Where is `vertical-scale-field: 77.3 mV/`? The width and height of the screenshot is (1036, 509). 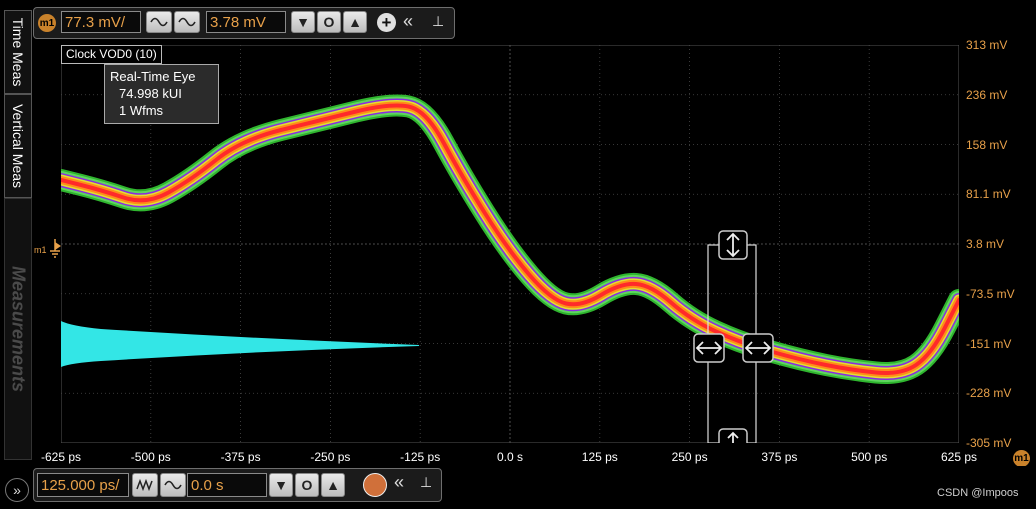
vertical-scale-field: 77.3 mV/ is located at coordinates (101, 22).